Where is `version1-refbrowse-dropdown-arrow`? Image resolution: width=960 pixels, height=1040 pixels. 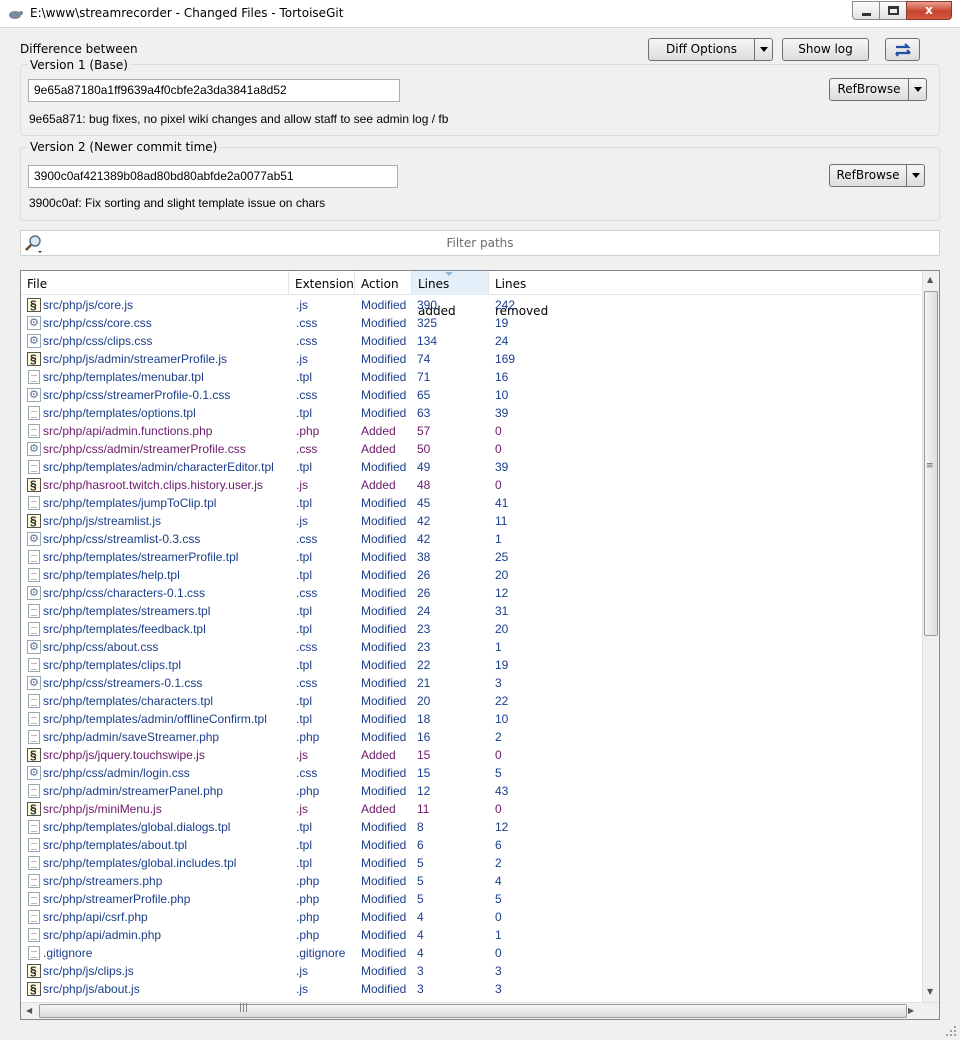 version1-refbrowse-dropdown-arrow is located at coordinates (917, 89).